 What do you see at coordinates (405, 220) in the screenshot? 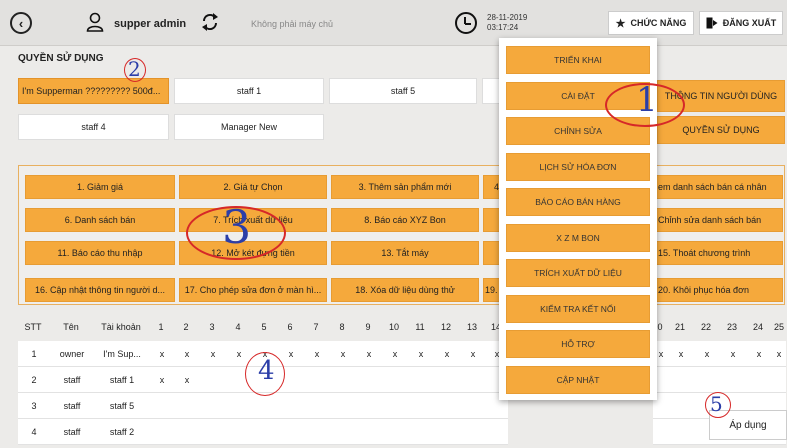
I see `permission-item: 8. Báo cáo XYZ Bon` at bounding box center [405, 220].